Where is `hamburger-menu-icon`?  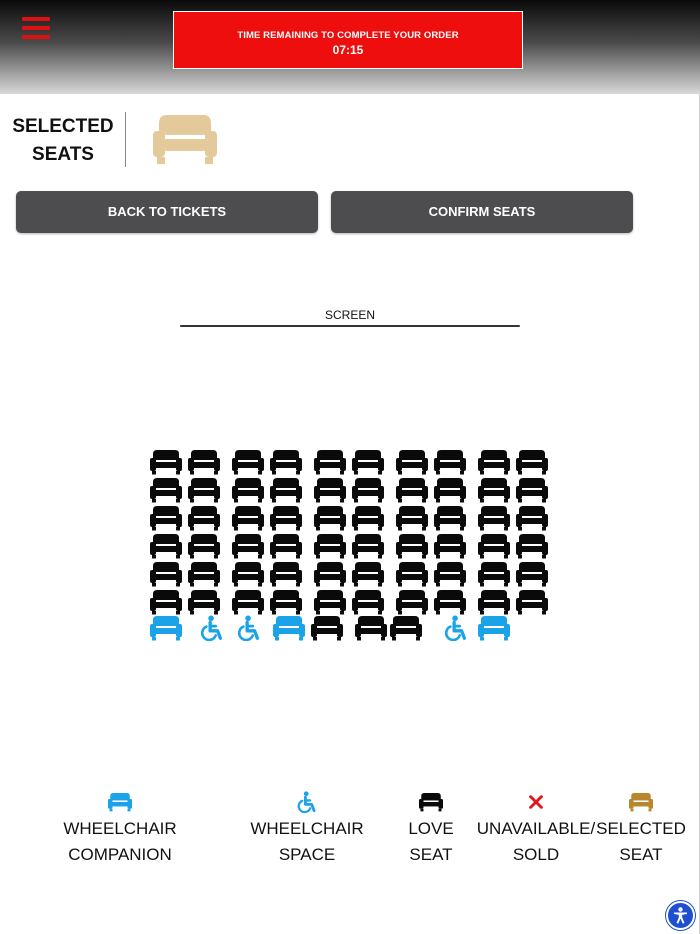
hamburger-menu-icon is located at coordinates (36, 28).